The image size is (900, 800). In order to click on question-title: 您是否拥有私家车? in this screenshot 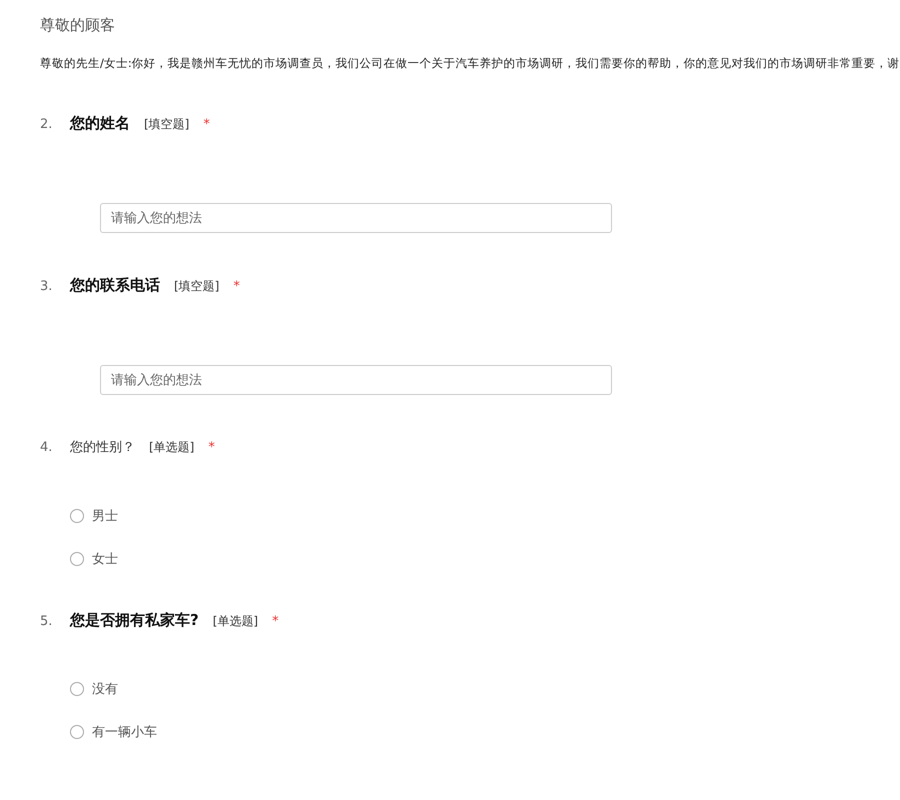, I will do `click(134, 620)`.